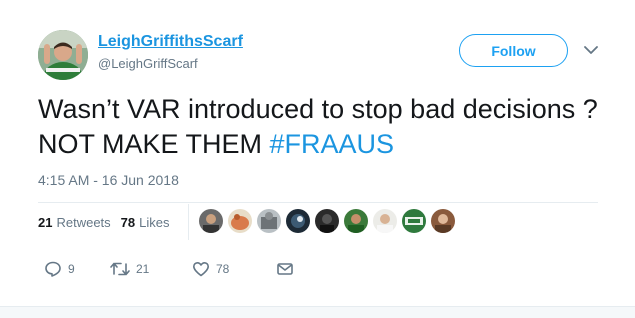 The height and width of the screenshot is (318, 635). I want to click on engagement-stats: 21 Retweets 78 Likes, so click(109, 222).